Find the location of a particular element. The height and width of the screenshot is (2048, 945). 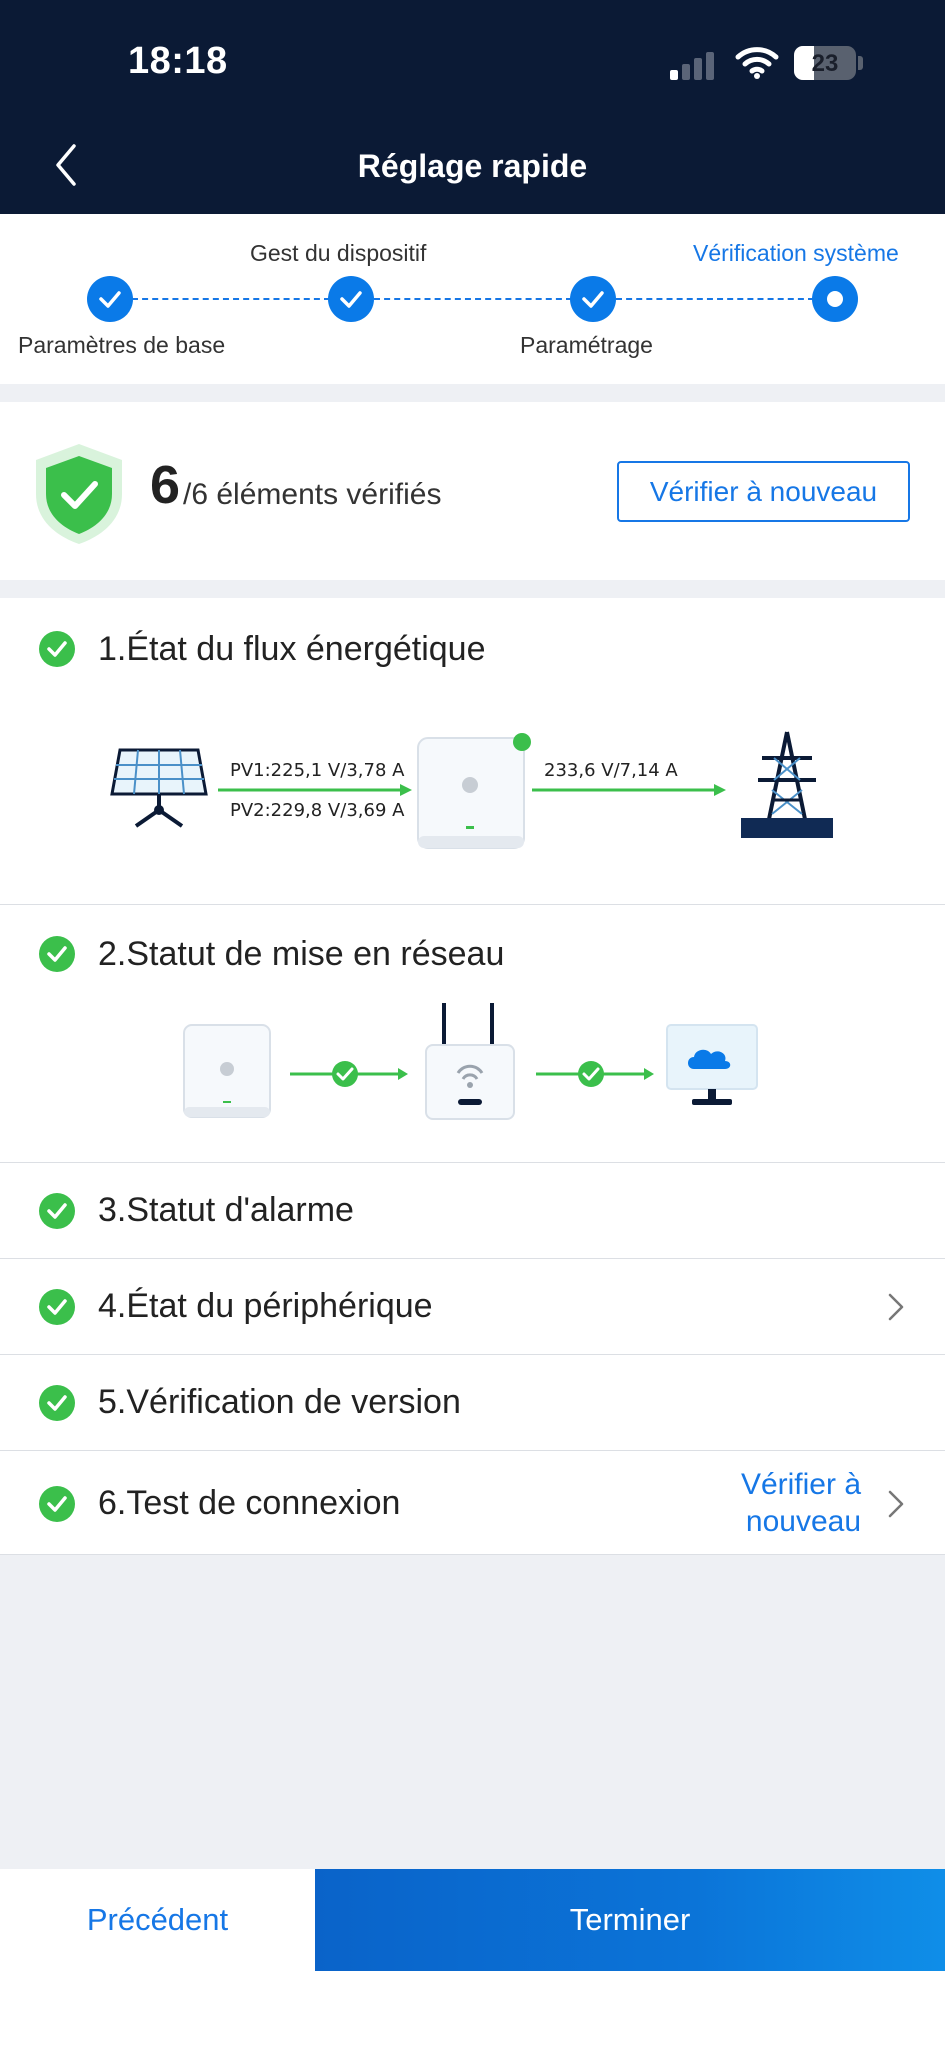

recheck-link-line-1: Vérifier à is located at coordinates (800, 1484).